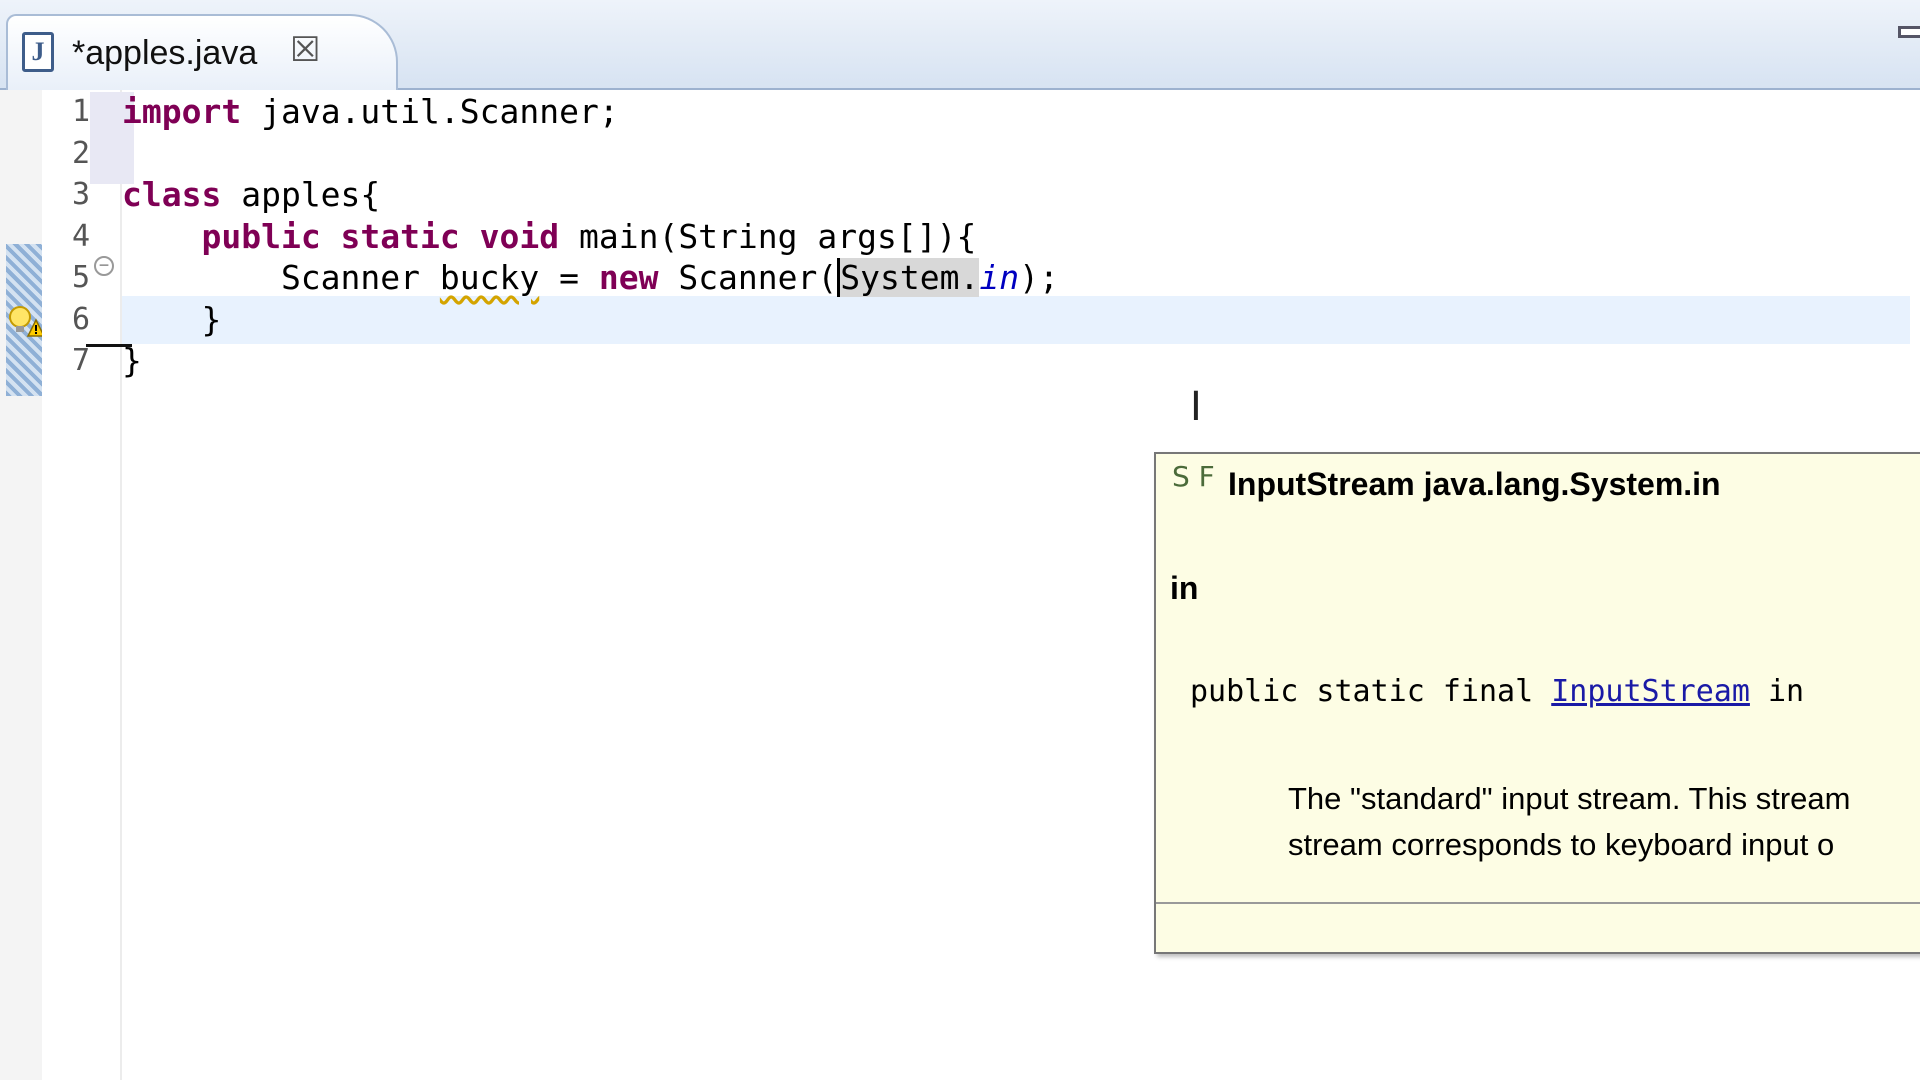 This screenshot has width=1920, height=1080. What do you see at coordinates (88, 585) in the screenshot?
I see `line-number-gutter: 1 2 3 4 5 6 7` at bounding box center [88, 585].